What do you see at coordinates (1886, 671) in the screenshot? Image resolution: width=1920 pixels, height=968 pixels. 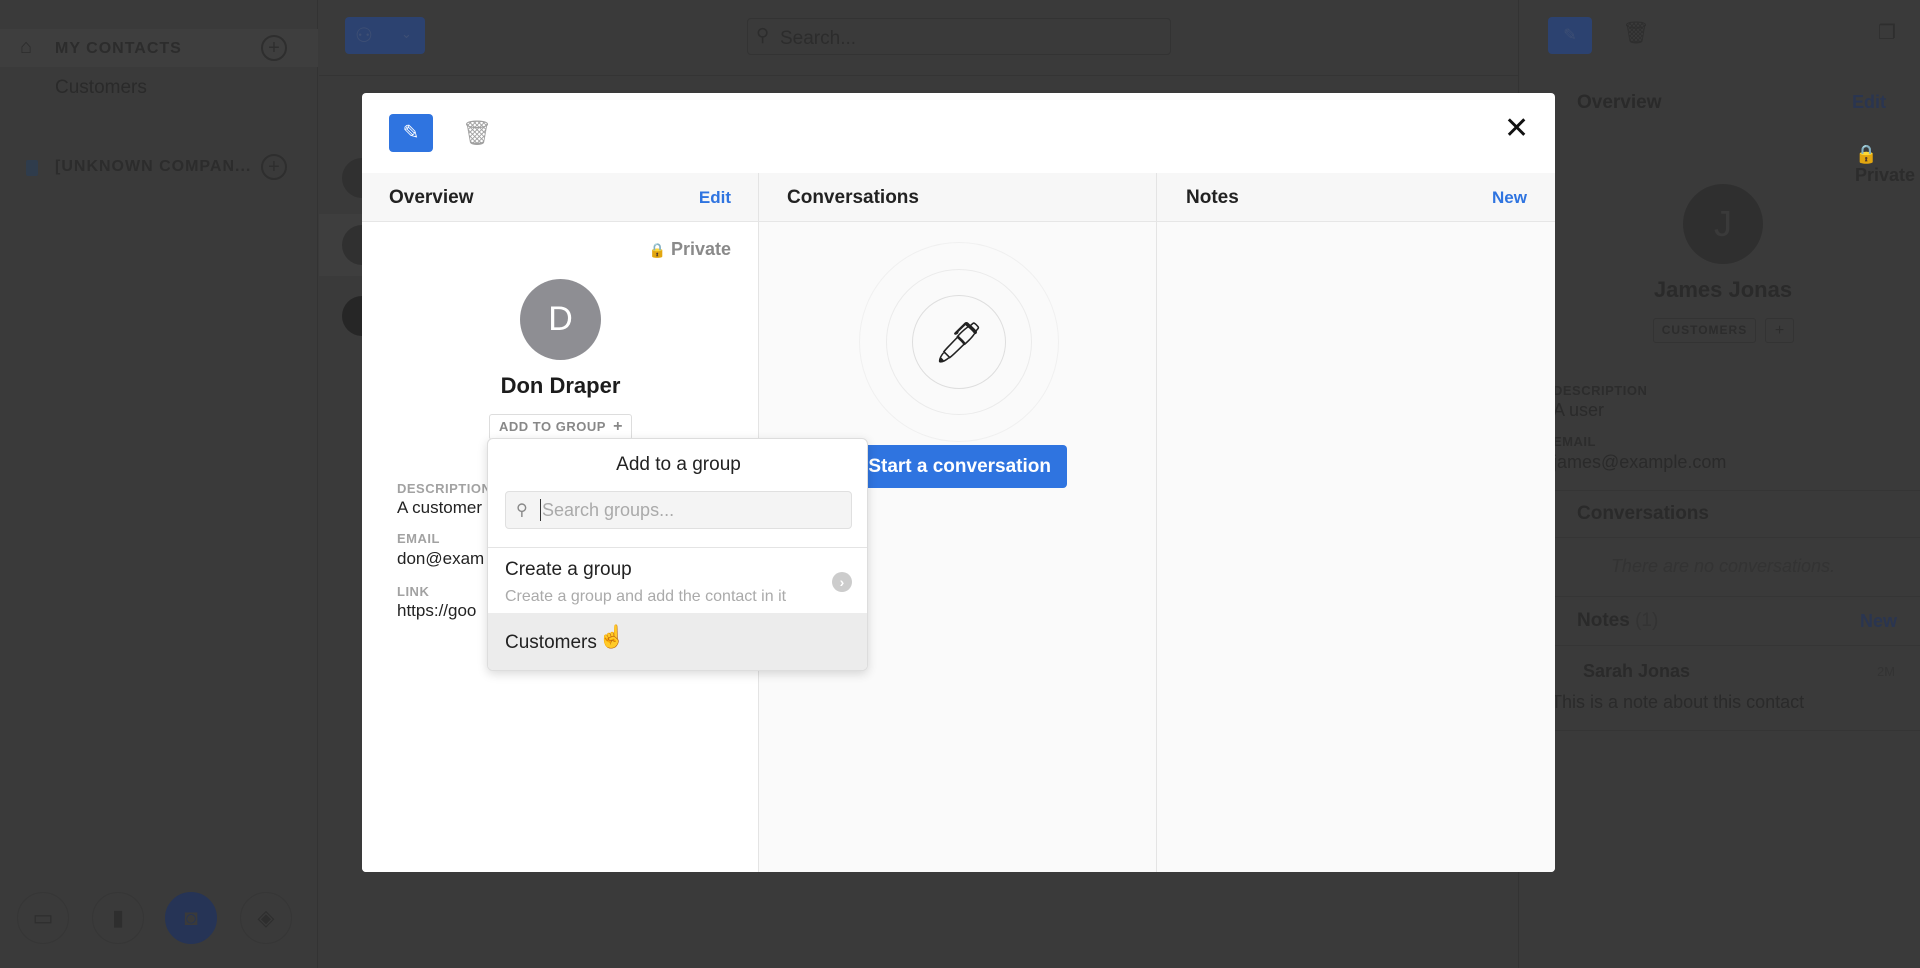 I see `rp-note-time: 2M` at bounding box center [1886, 671].